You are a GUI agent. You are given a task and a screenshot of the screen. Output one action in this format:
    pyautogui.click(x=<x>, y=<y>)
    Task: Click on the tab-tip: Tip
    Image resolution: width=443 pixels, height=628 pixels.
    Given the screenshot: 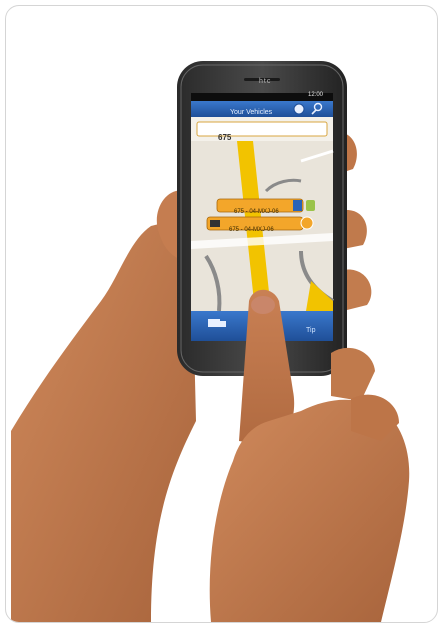 What is the action you would take?
    pyautogui.click(x=310, y=330)
    